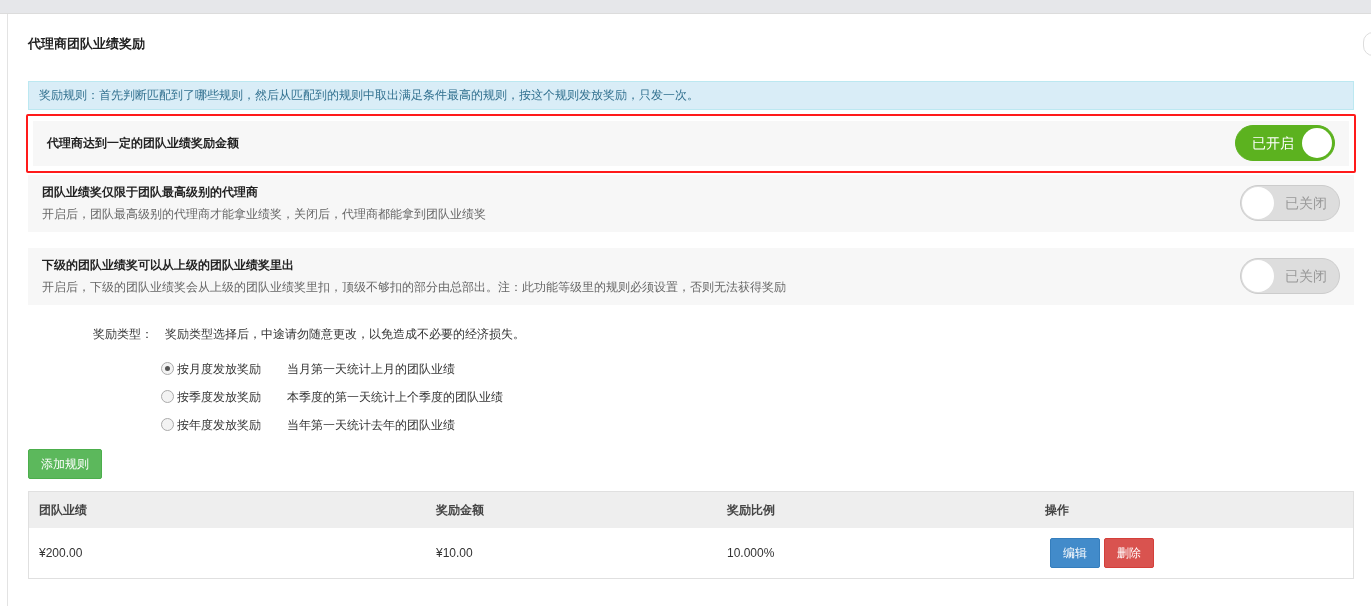 This screenshot has width=1371, height=606. What do you see at coordinates (143, 143) in the screenshot?
I see `setting-title: 代理商达到一定的团队业绩奖励金额` at bounding box center [143, 143].